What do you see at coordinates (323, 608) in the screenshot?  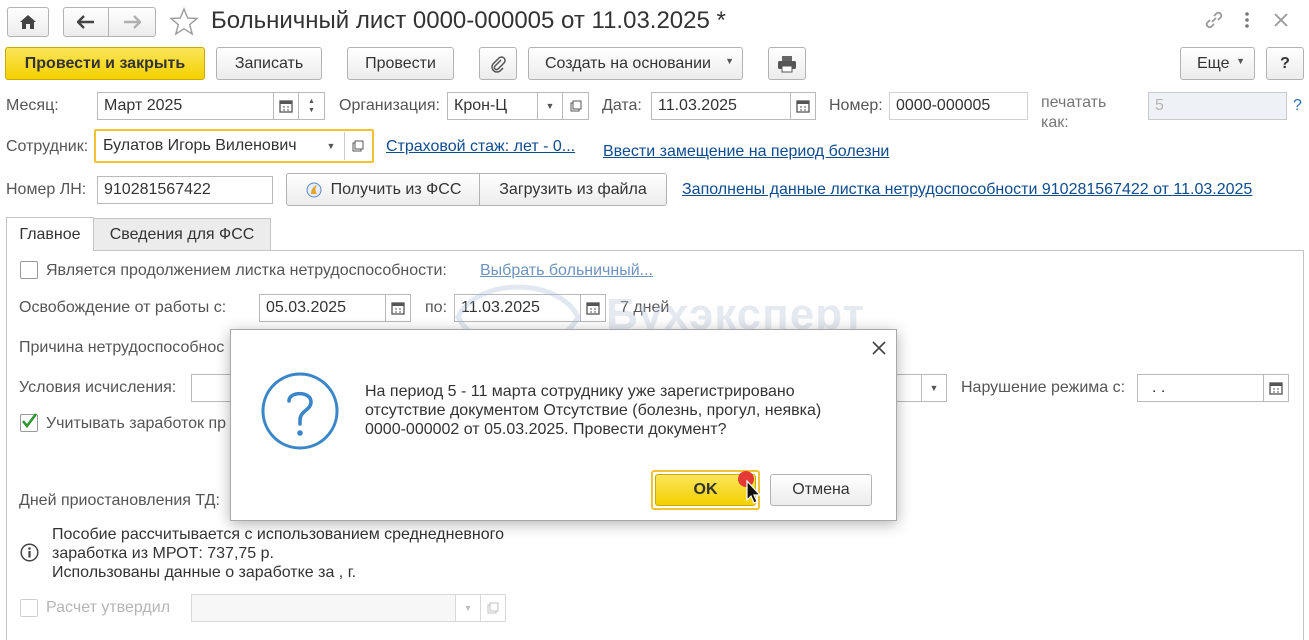 I see `approved-input` at bounding box center [323, 608].